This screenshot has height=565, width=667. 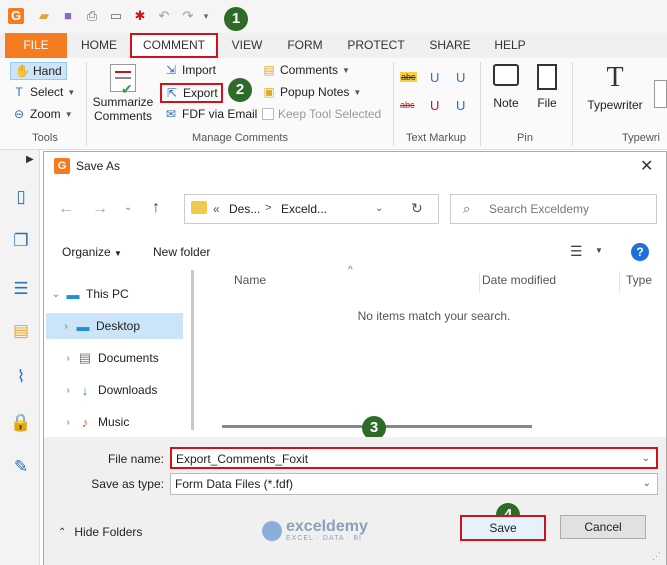 I want to click on export-button: ⇱ Export, so click(x=191, y=93).